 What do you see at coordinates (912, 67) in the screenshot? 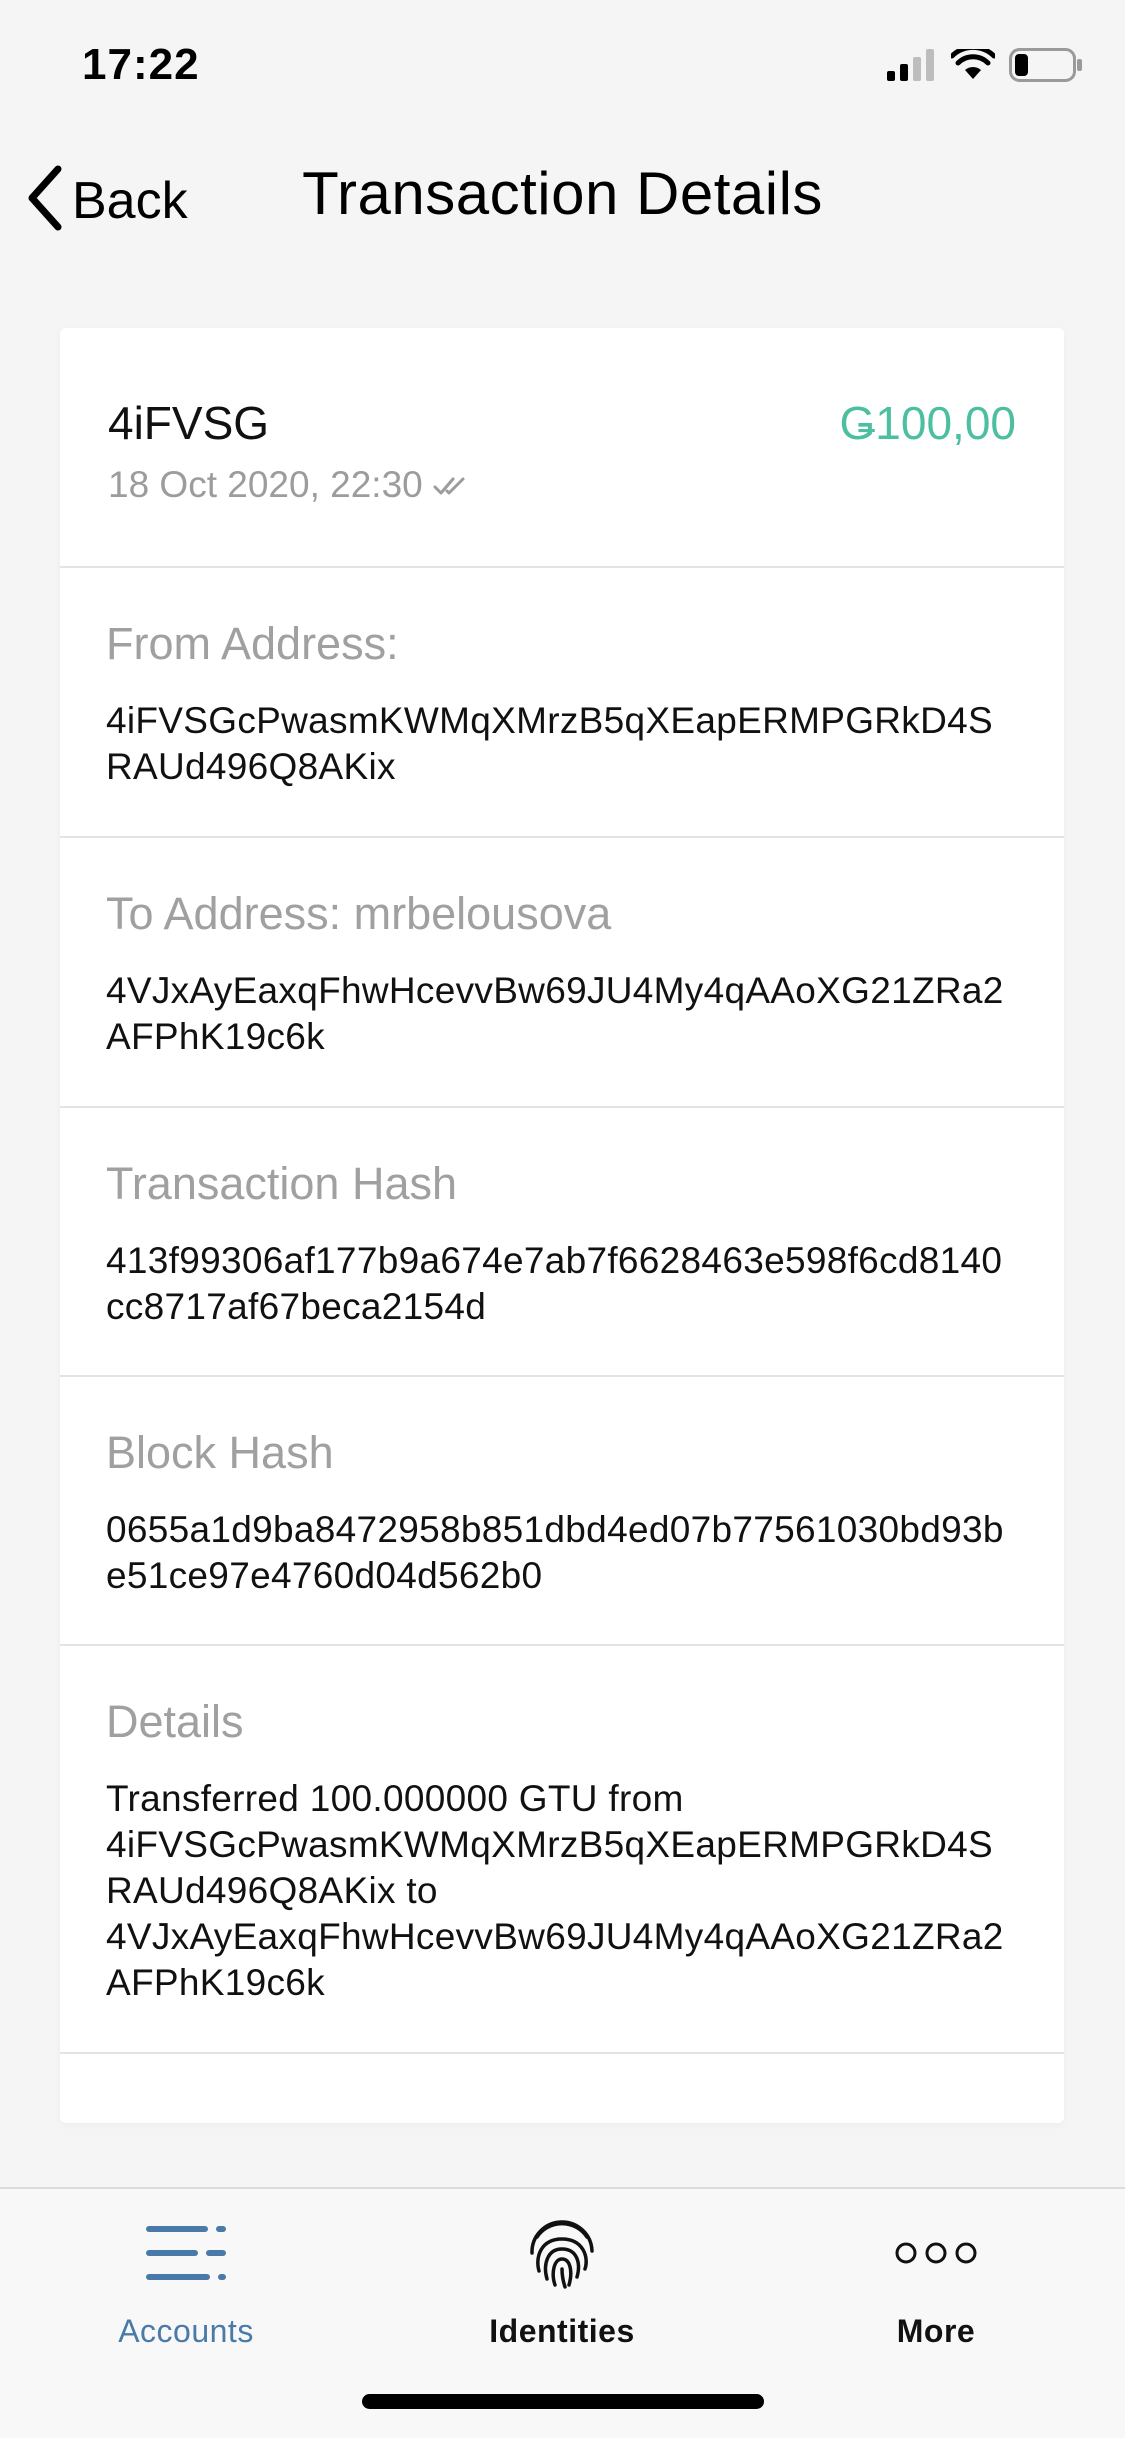
I see `cellular-signal-icon` at bounding box center [912, 67].